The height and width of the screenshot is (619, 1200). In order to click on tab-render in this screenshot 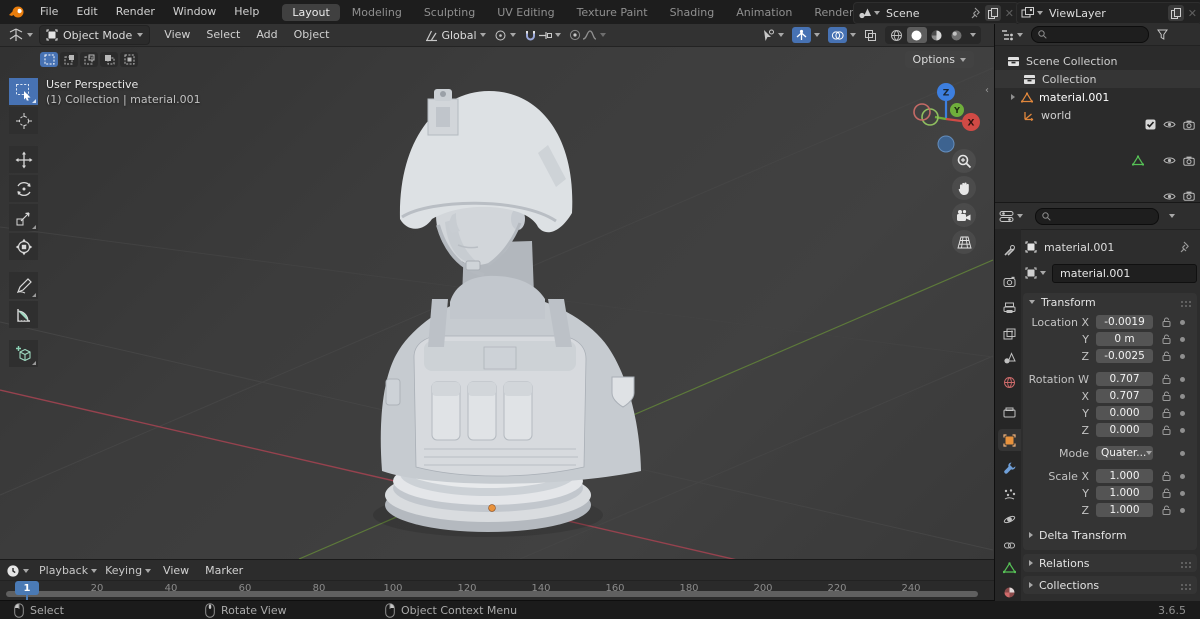, I will do `click(1009, 282)`.